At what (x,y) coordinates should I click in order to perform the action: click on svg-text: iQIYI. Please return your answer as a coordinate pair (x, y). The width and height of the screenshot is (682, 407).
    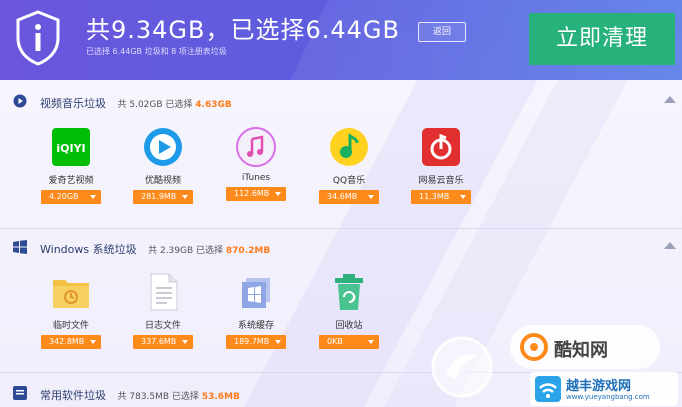
    Looking at the image, I should click on (70, 148).